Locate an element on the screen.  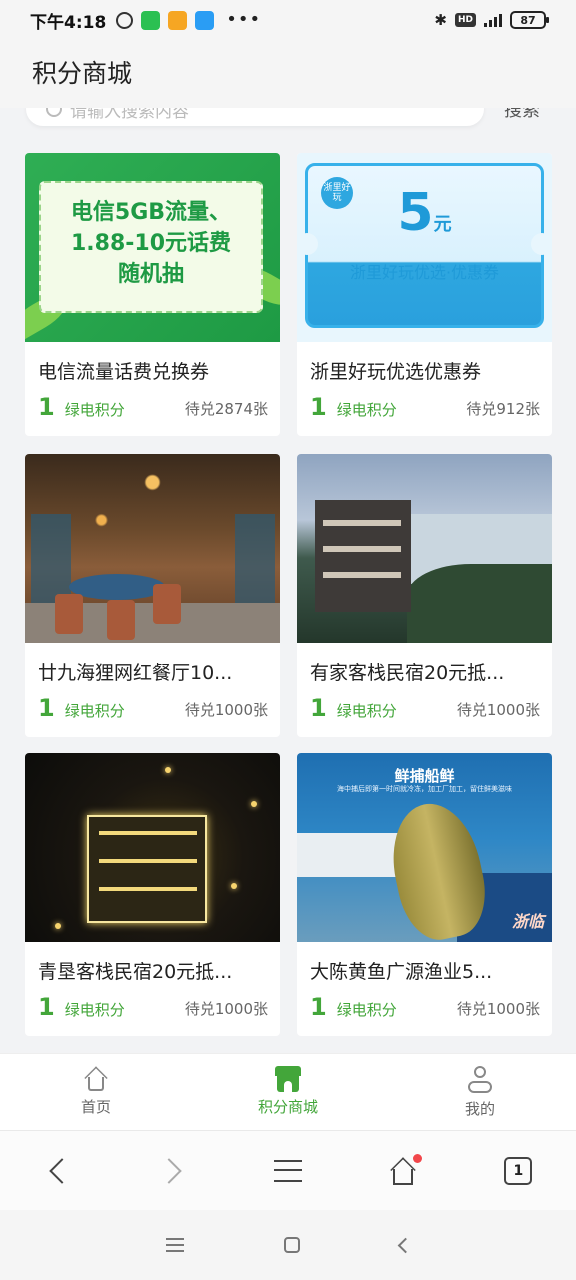
voucher-currency: 元 is located at coordinates (442, 224).